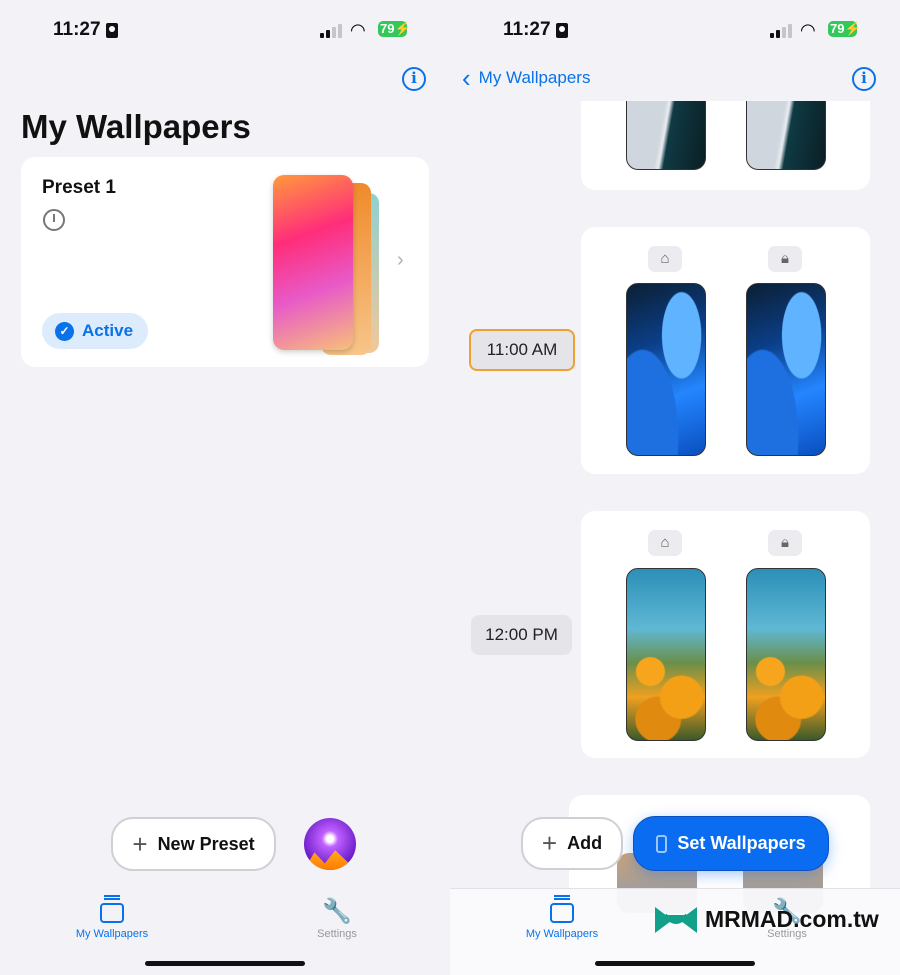 This screenshot has width=900, height=975. I want to click on watermark-text: MRMAD.com.tw, so click(792, 919).